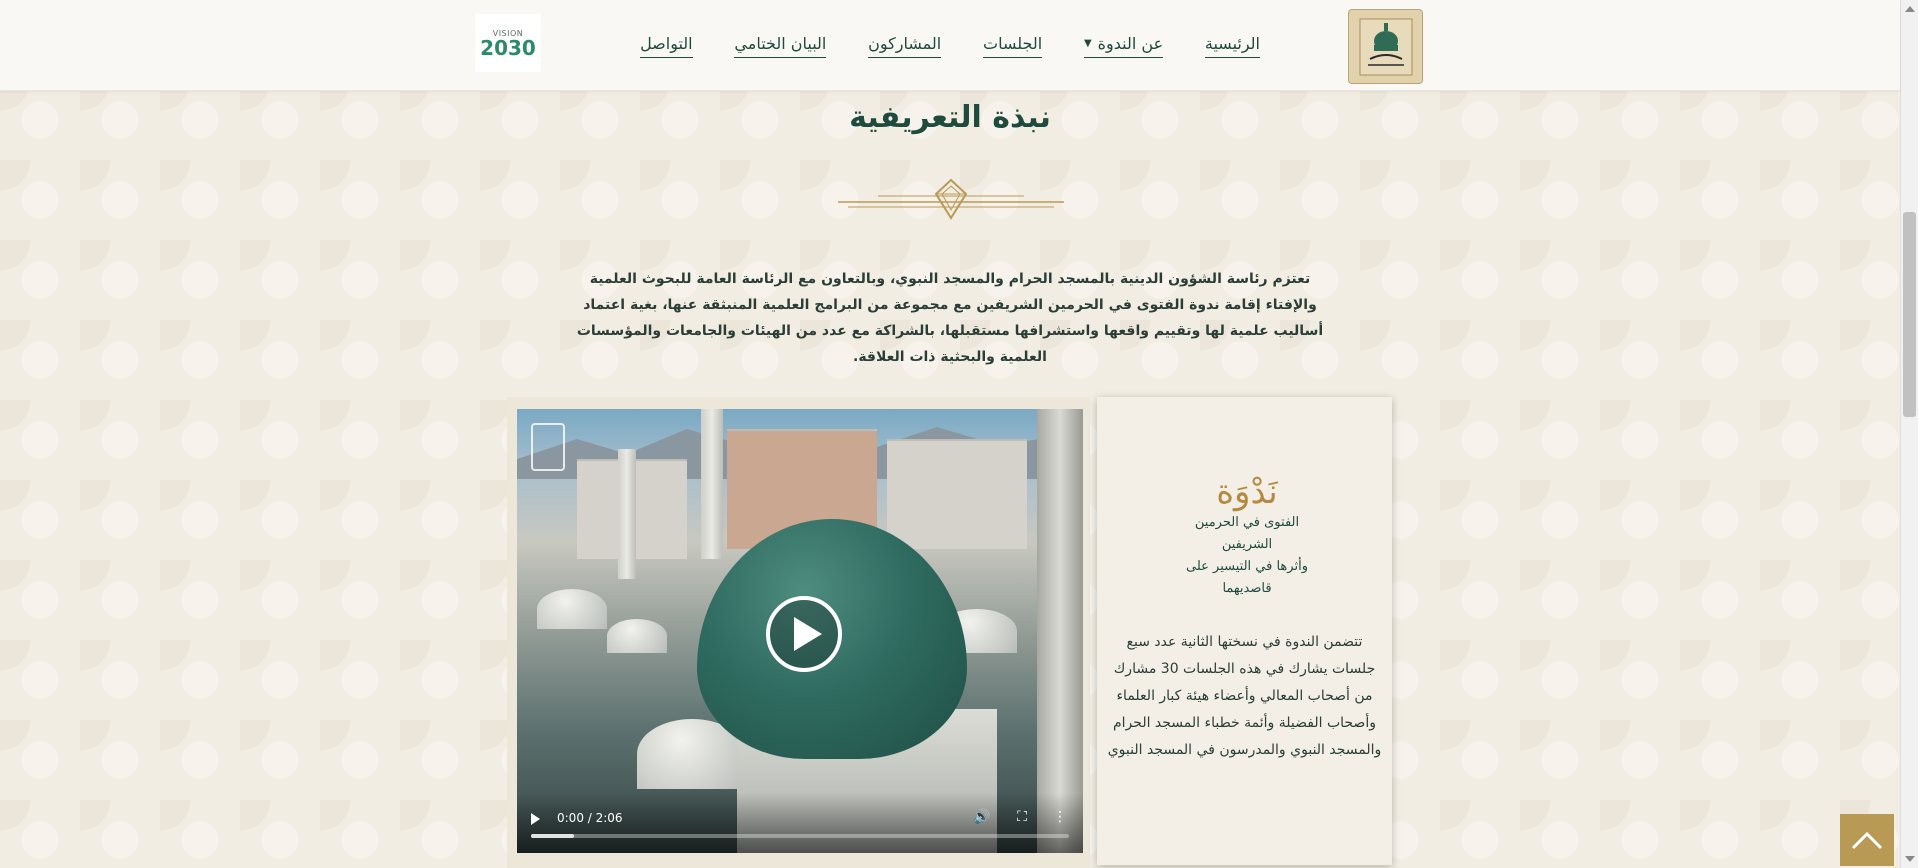  I want to click on video-buffered-fill, so click(553, 836).